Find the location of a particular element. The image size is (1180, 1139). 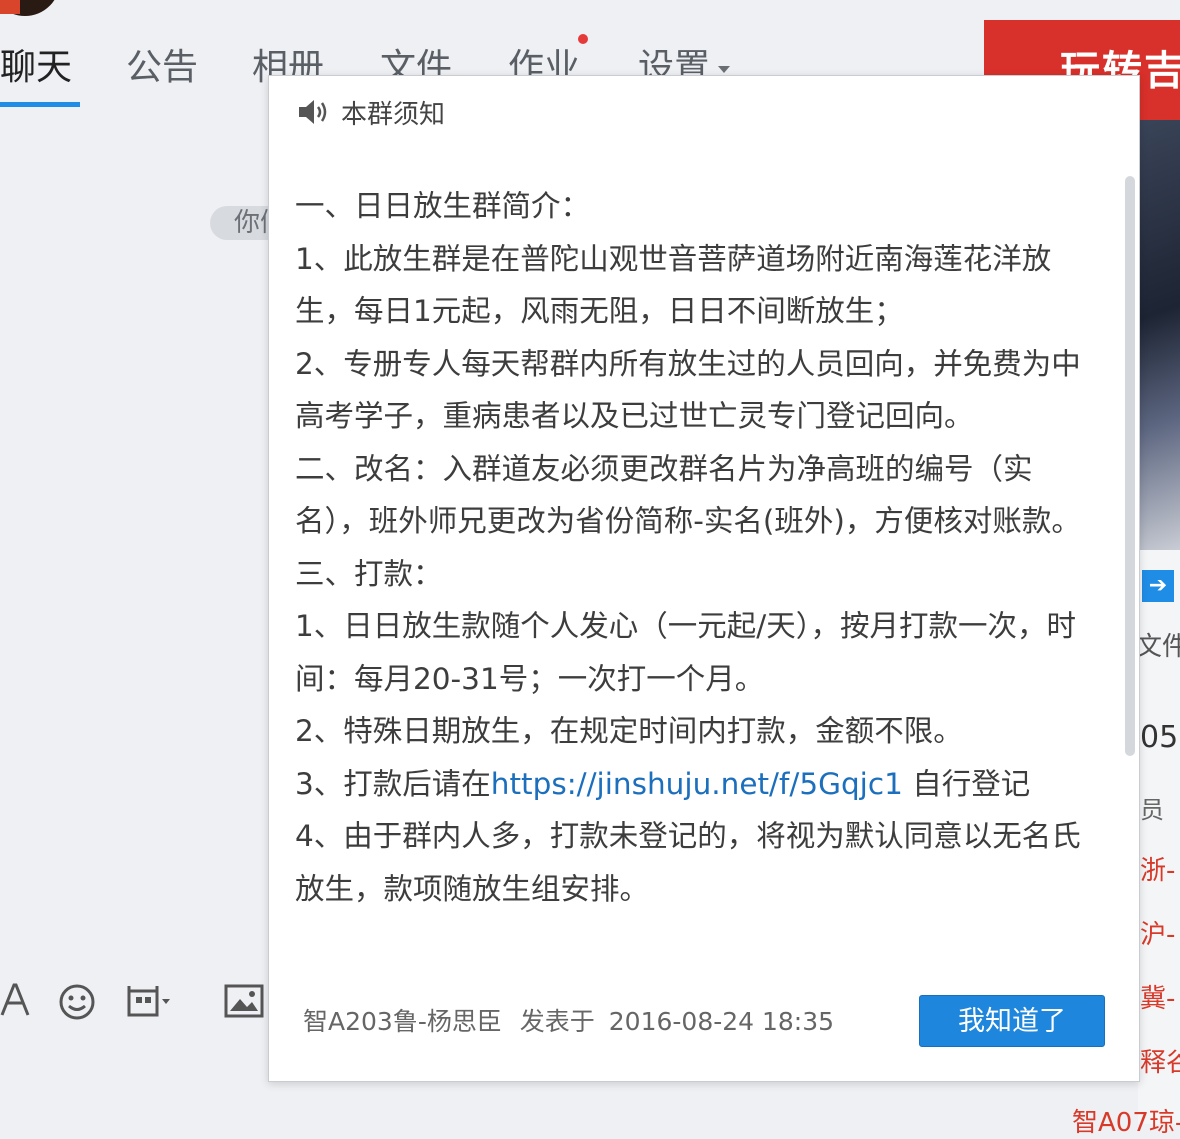

notice-meta: 智A203鲁-杨思臣 发表于 2016-08-24 18:35 is located at coordinates (568, 1020).